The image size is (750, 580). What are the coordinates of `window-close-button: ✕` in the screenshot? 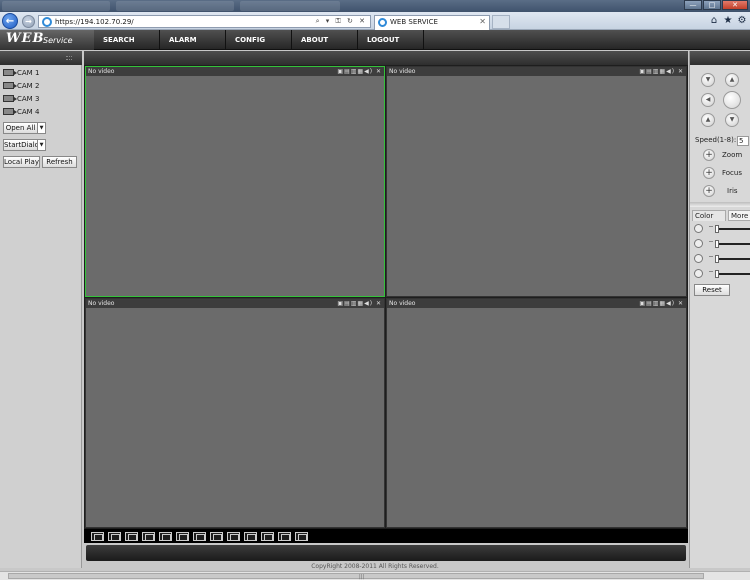 It's located at (735, 5).